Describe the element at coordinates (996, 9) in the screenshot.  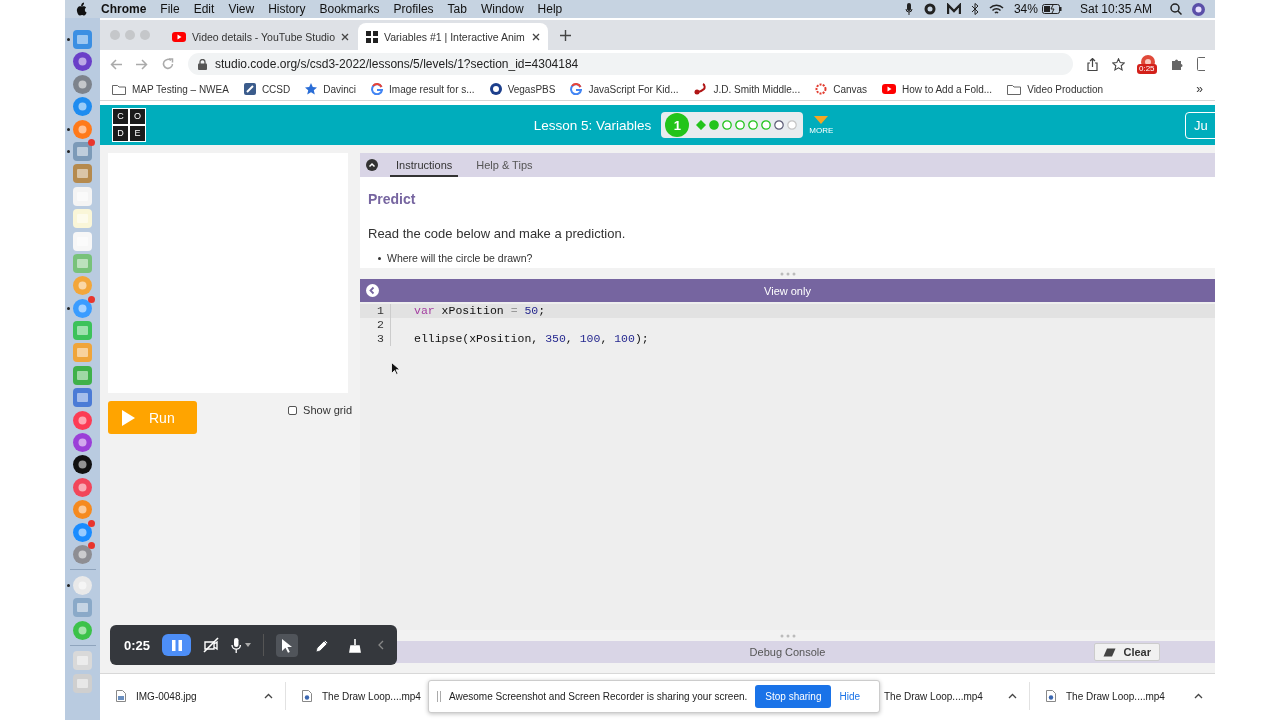
I see `wifi-icon` at that location.